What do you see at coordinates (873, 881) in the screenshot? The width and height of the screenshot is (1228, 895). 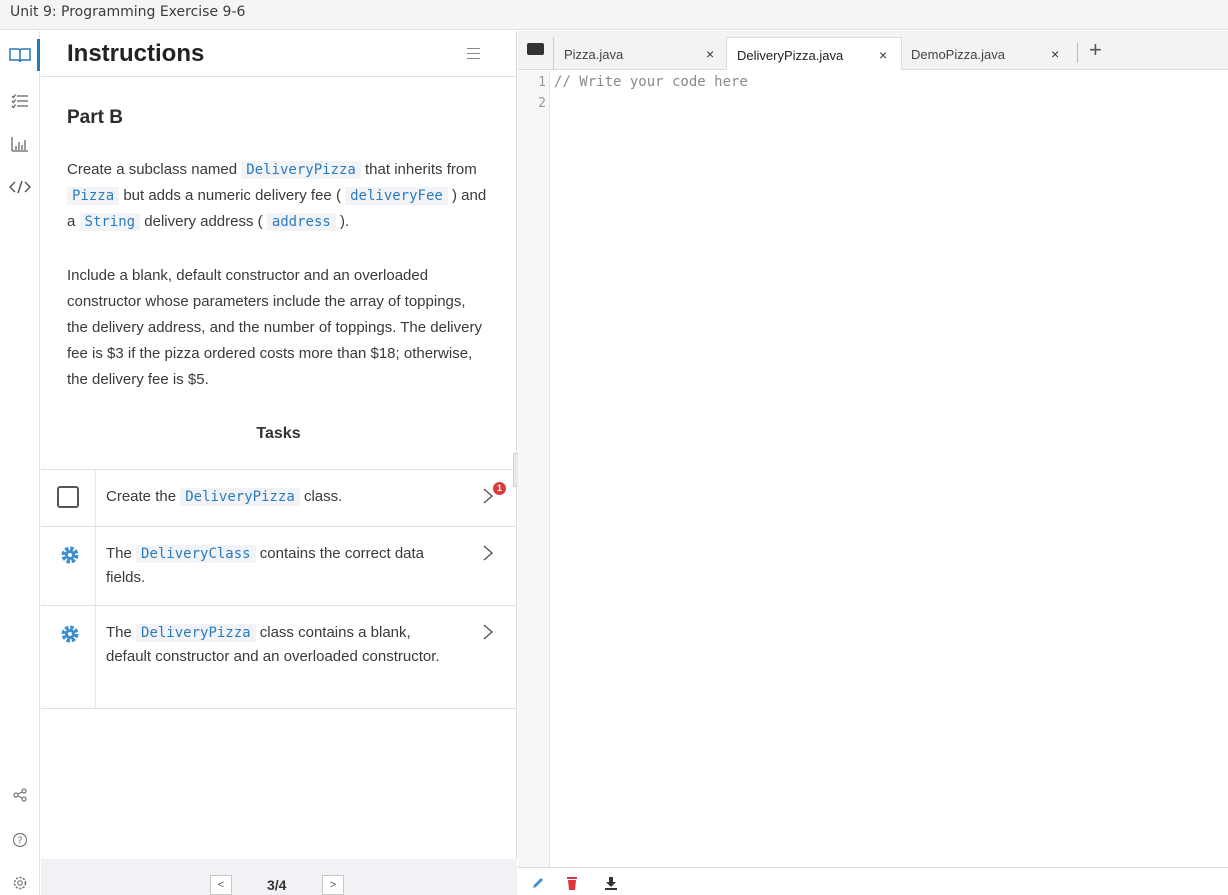 I see `editor-toolbar` at bounding box center [873, 881].